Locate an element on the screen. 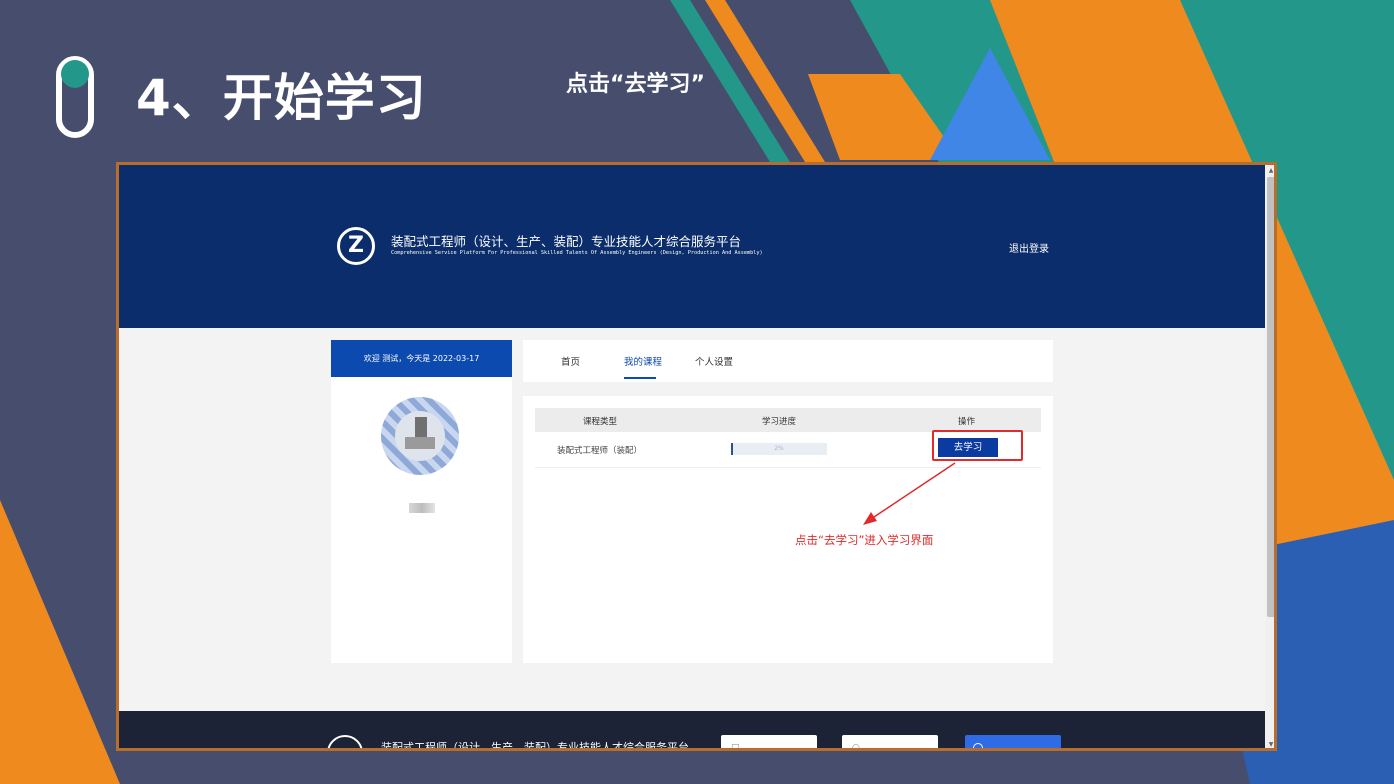 This screenshot has height=784, width=1394. footer-title: 装配式工程师（设计、生产、装配）专业技能人才综合服务平台 is located at coordinates (535, 746).